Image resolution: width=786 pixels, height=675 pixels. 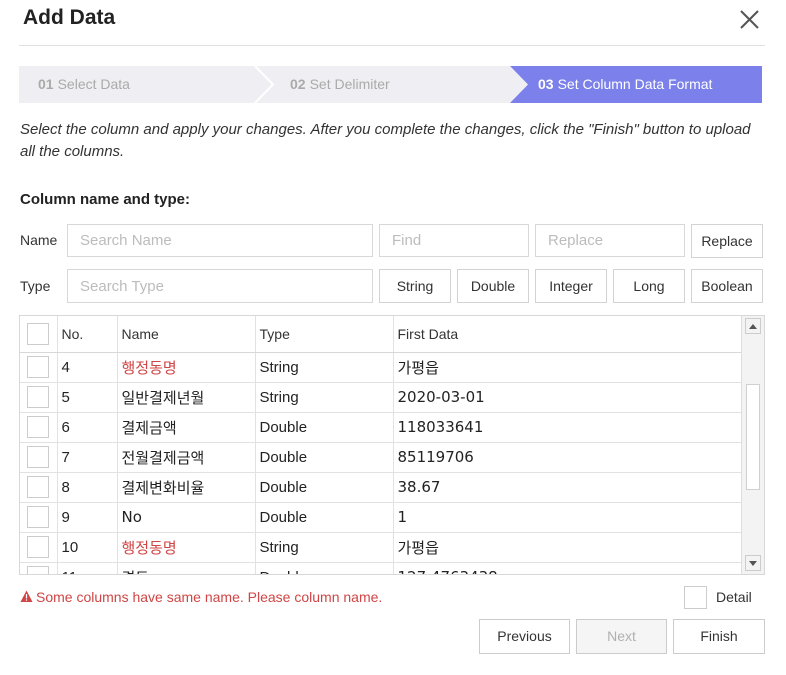 I want to click on table-row: 5 일반결제년월 String 2020-03-01, so click(x=381, y=397).